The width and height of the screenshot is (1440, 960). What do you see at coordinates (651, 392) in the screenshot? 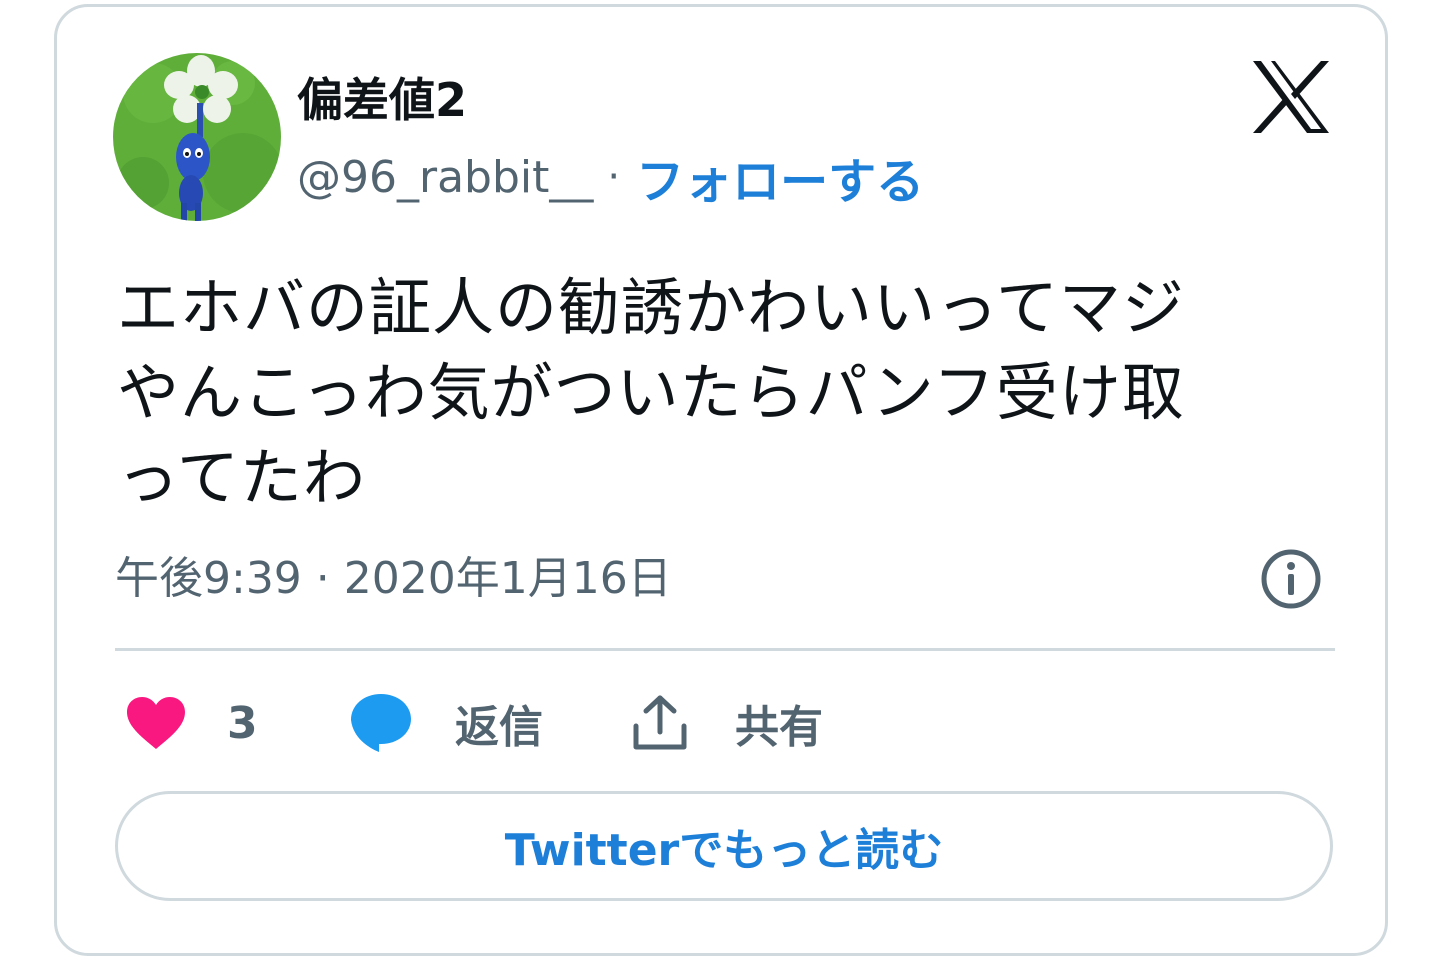
I see `tweet-text-line: やんこっわ気がついたらパンフ受け取` at bounding box center [651, 392].